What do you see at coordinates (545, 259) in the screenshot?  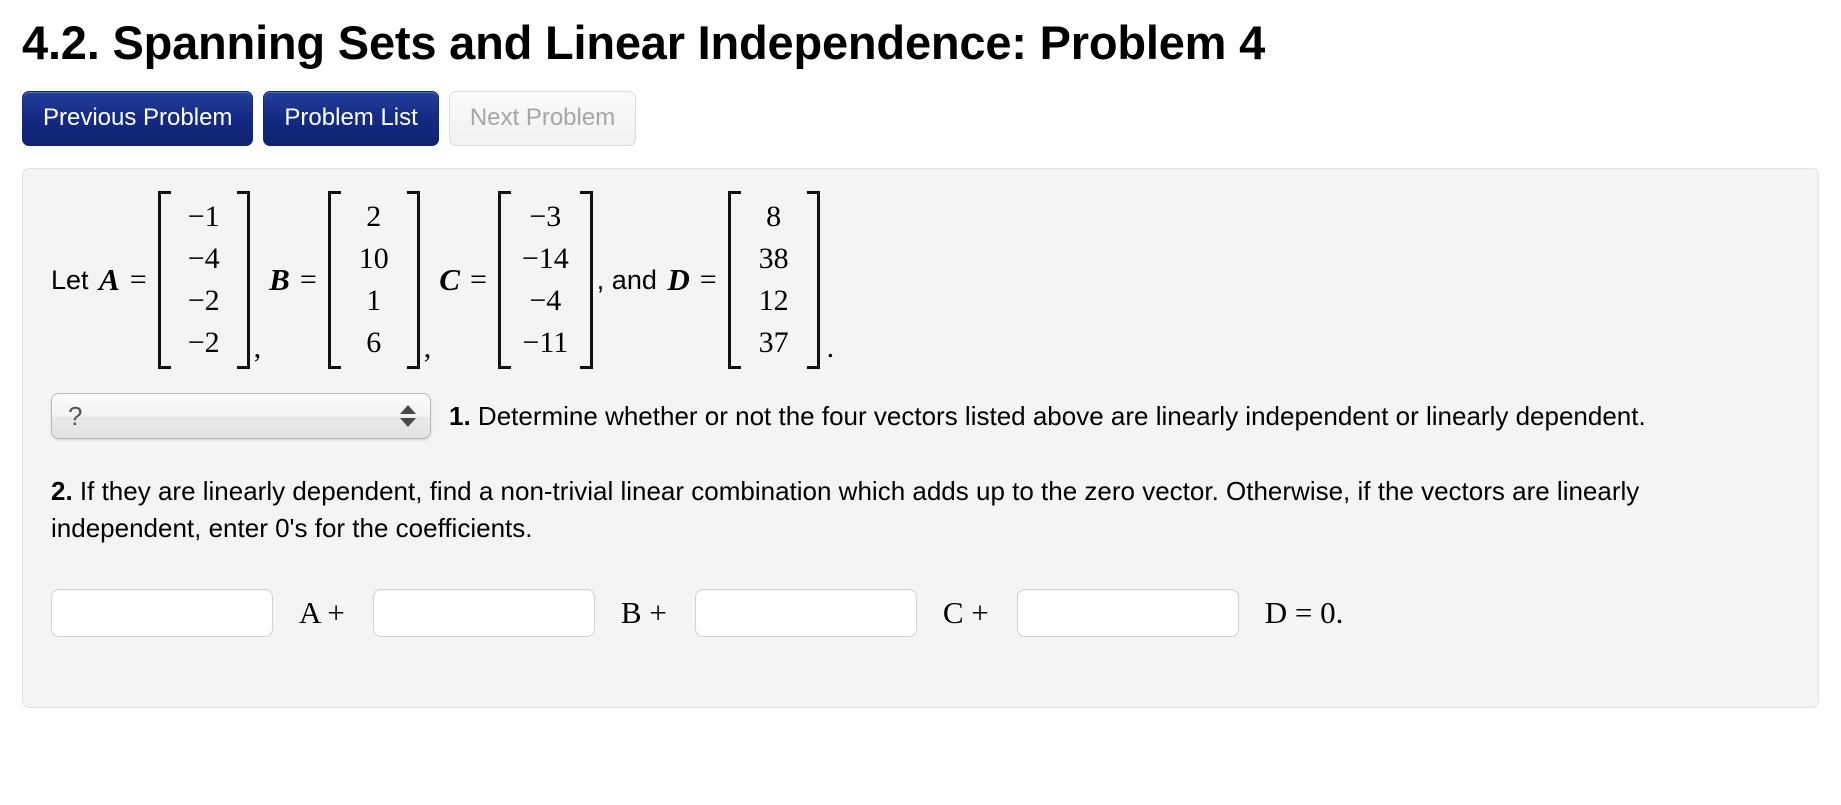 I see `vector-c-entry-2: −14` at bounding box center [545, 259].